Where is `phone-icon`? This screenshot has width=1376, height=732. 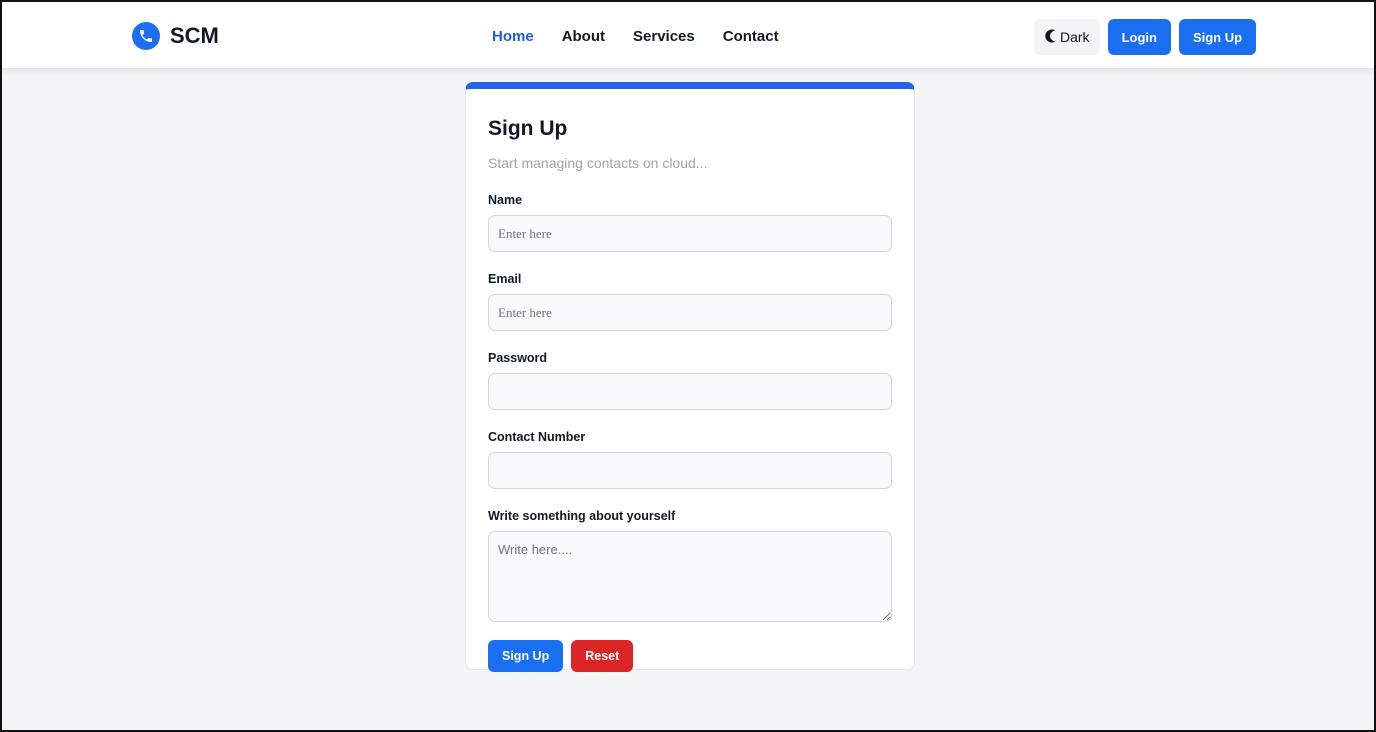
phone-icon is located at coordinates (146, 36).